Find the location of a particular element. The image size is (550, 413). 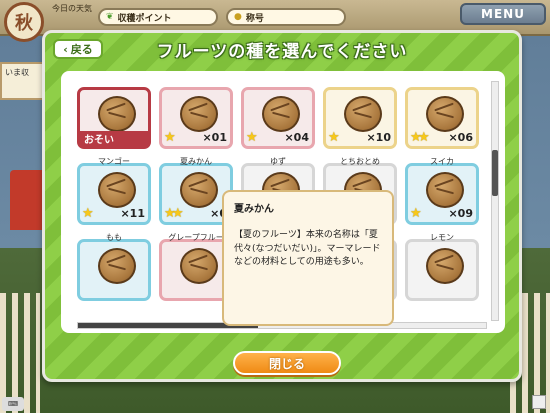

seed-cell: マンゴー ★ ×11 is located at coordinates (114, 191).